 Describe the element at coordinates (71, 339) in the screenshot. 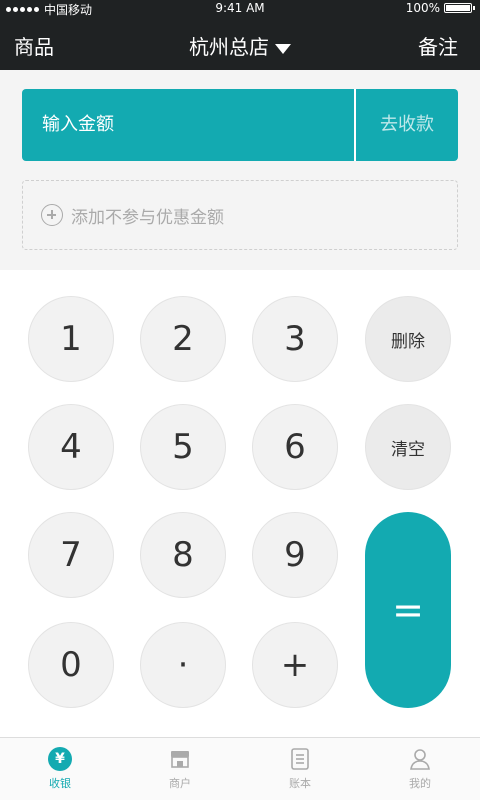

I see `key-1: 1` at that location.